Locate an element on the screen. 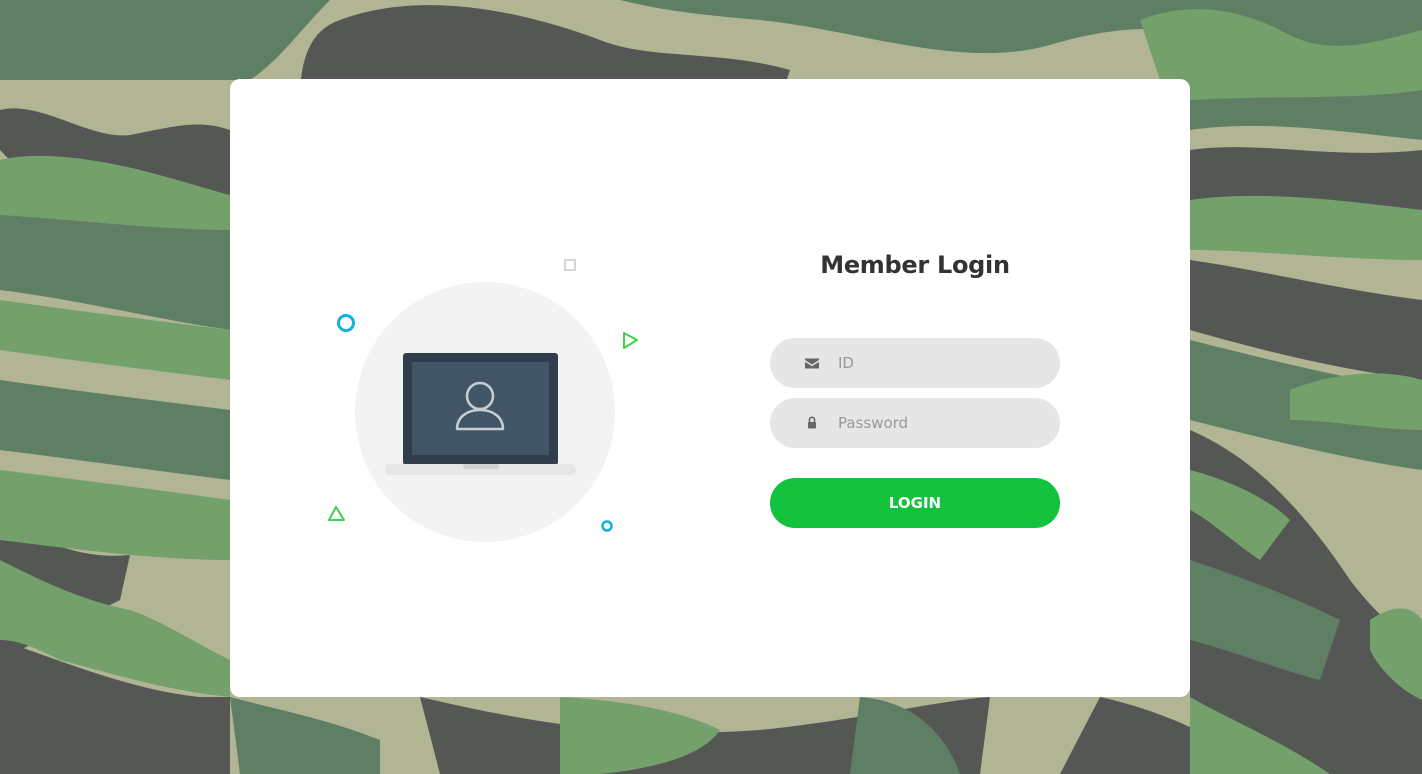  envelope-icon is located at coordinates (812, 363).